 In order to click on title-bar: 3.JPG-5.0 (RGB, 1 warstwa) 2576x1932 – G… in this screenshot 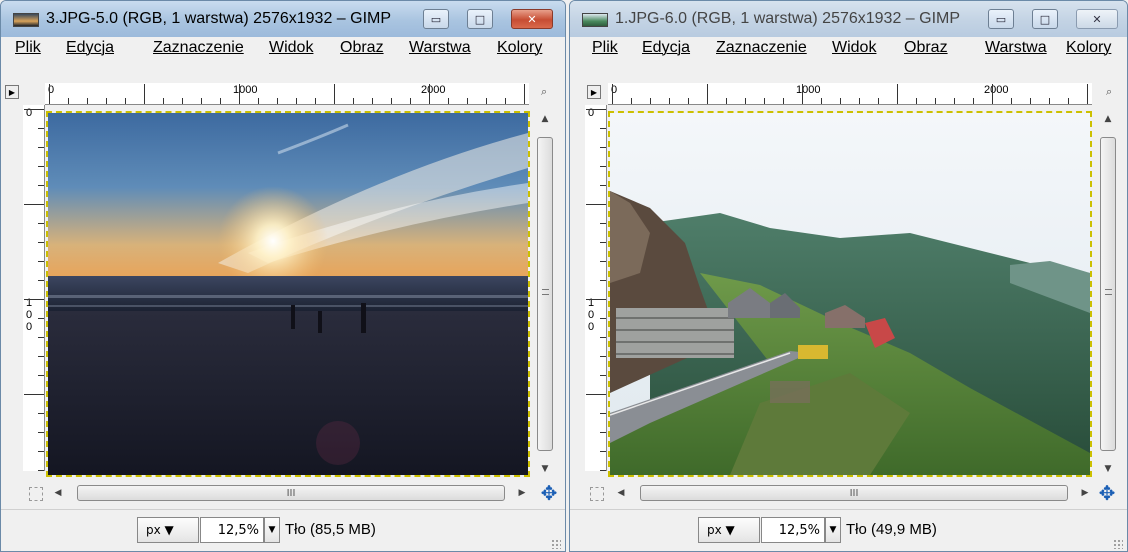, I will do `click(283, 19)`.